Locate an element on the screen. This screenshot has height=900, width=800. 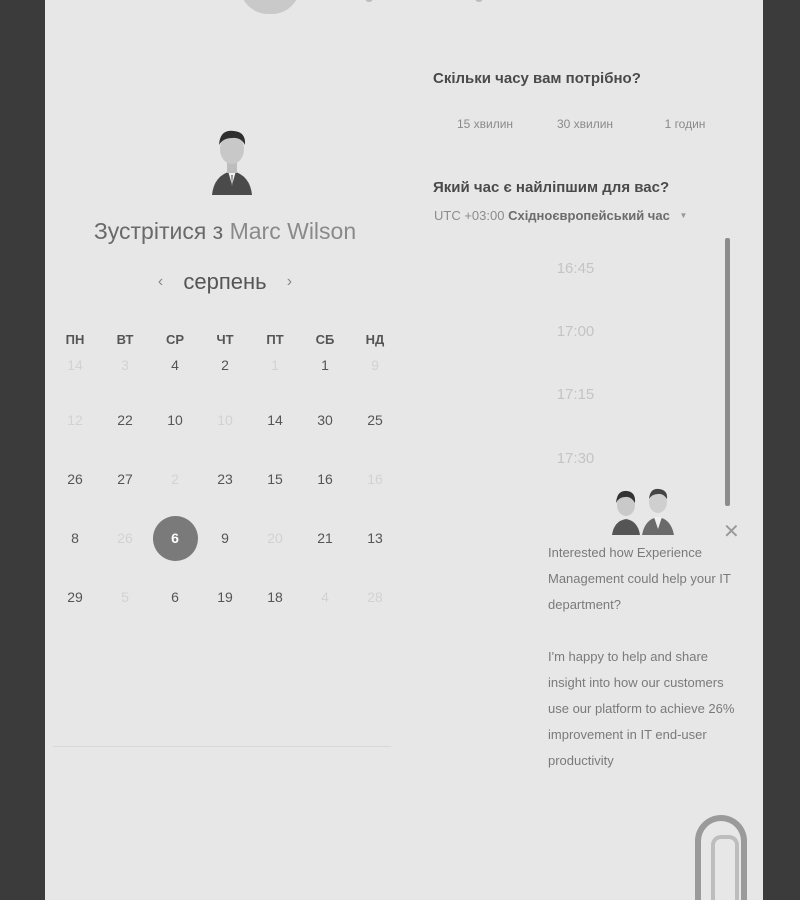
calendar-day: 30 is located at coordinates (325, 441).